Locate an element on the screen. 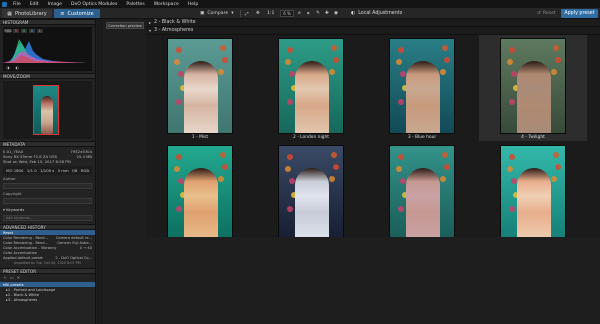  compare-button: ▣ Compare ▾ is located at coordinates (217, 13).